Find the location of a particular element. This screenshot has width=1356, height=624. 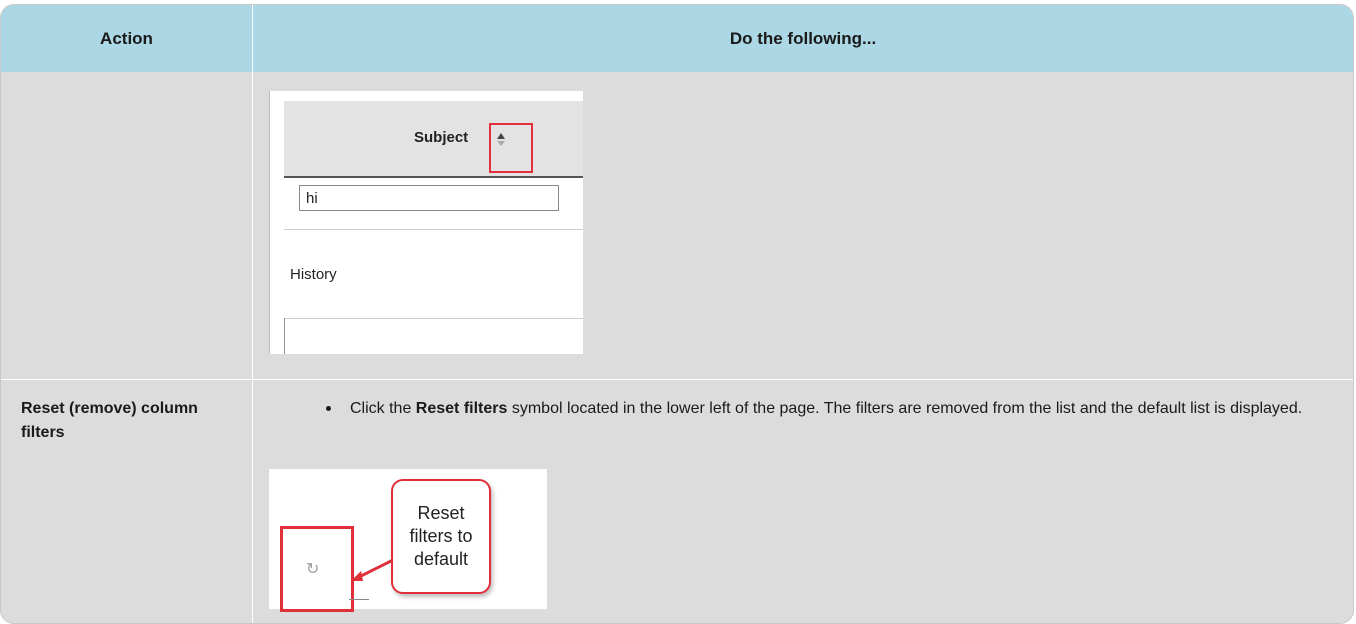

grid-edge is located at coordinates (284, 336).